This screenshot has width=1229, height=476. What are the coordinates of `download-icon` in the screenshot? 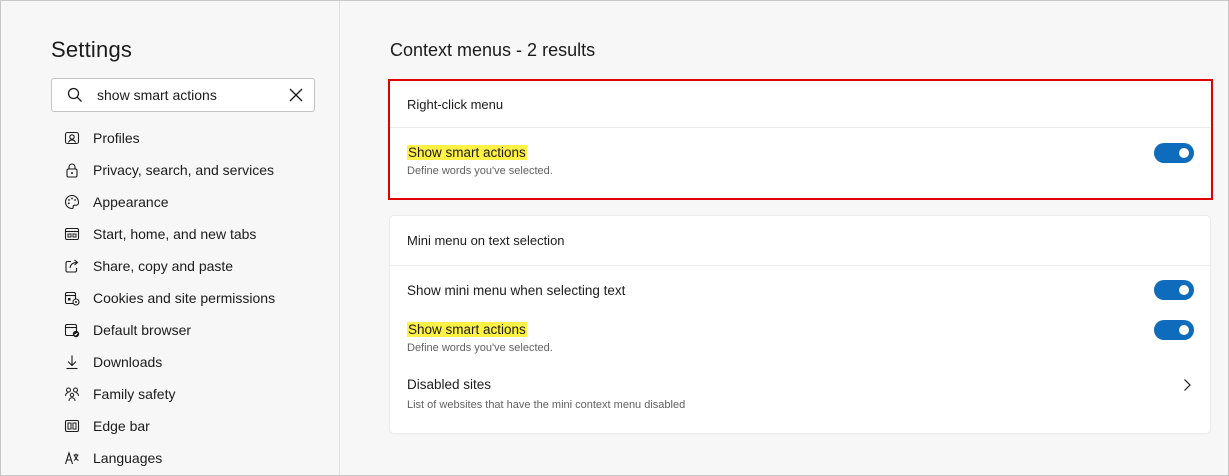 It's located at (72, 362).